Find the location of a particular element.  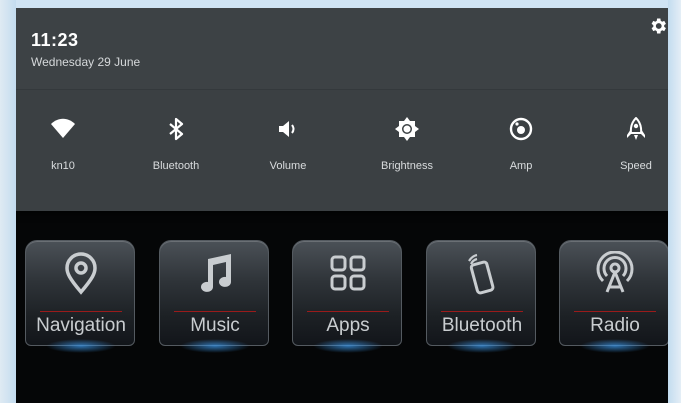

app-music: Music is located at coordinates (214, 296).